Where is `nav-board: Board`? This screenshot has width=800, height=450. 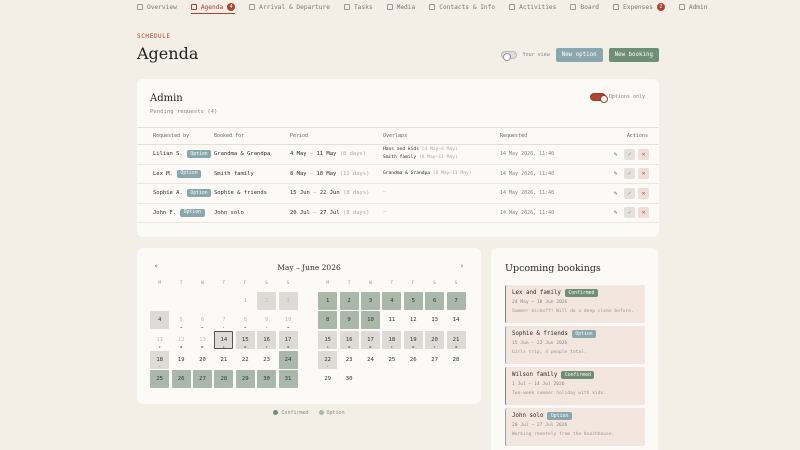
nav-board: Board is located at coordinates (584, 7).